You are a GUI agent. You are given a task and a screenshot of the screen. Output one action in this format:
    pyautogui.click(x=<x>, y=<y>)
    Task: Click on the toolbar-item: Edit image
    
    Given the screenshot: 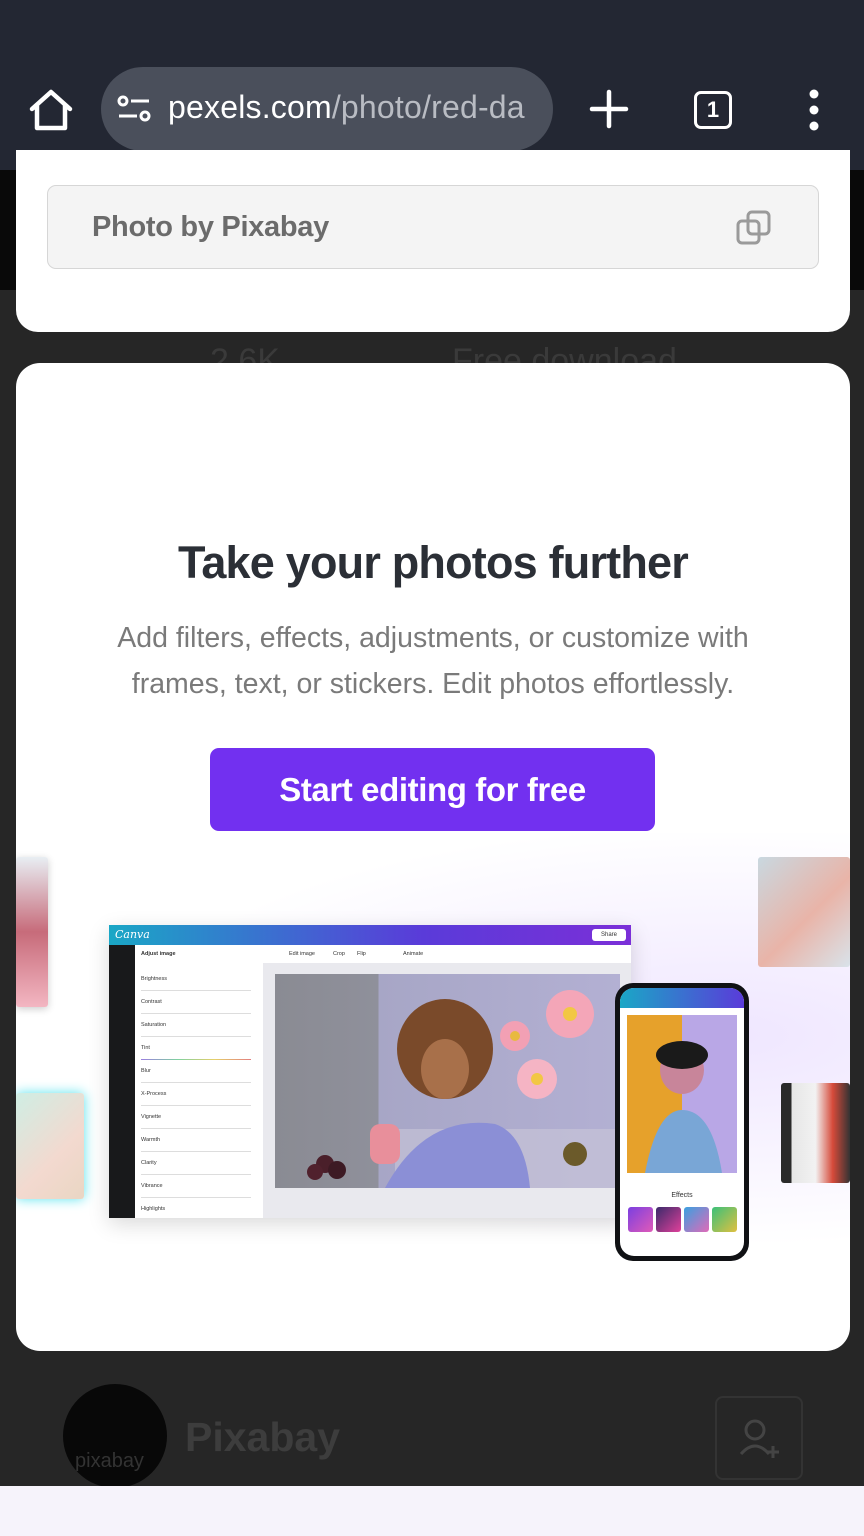 What is the action you would take?
    pyautogui.click(x=302, y=954)
    